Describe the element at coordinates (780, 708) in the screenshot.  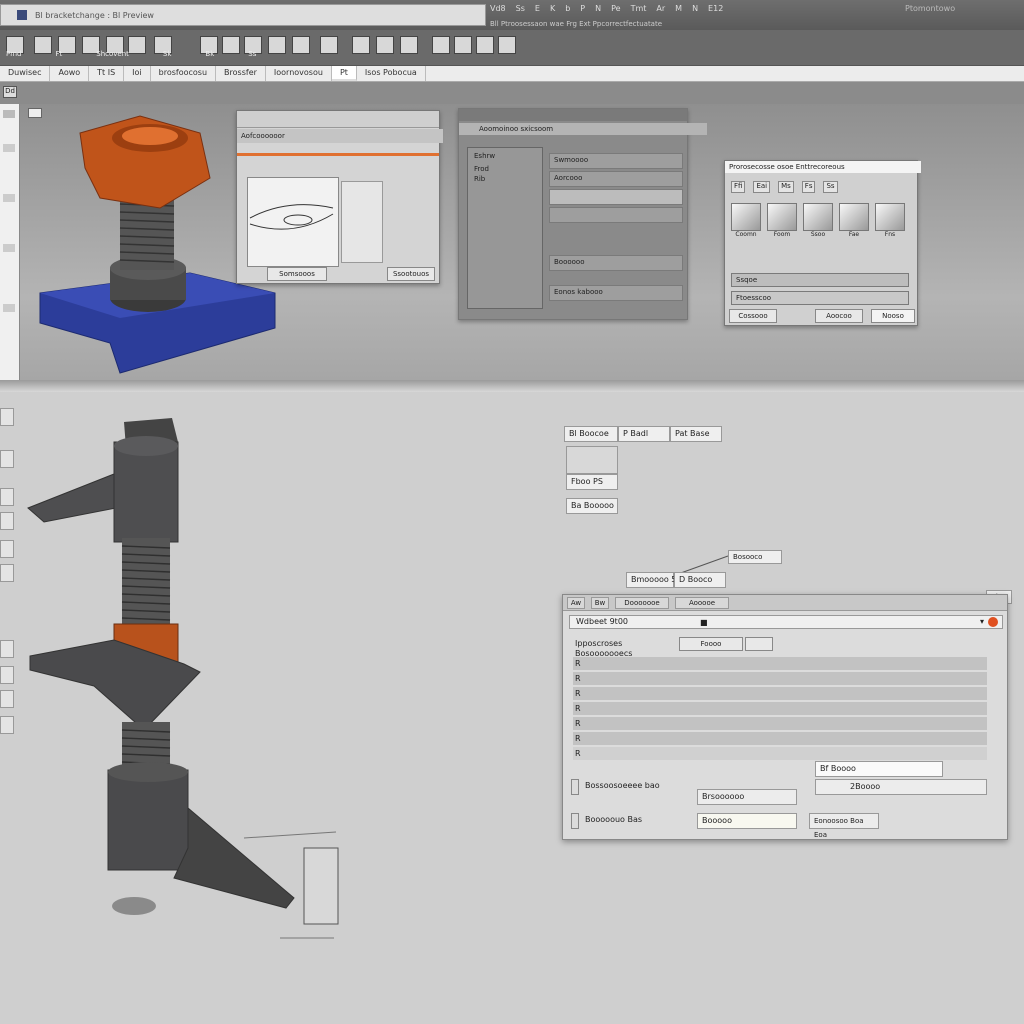
I see `param-row-4: R` at that location.